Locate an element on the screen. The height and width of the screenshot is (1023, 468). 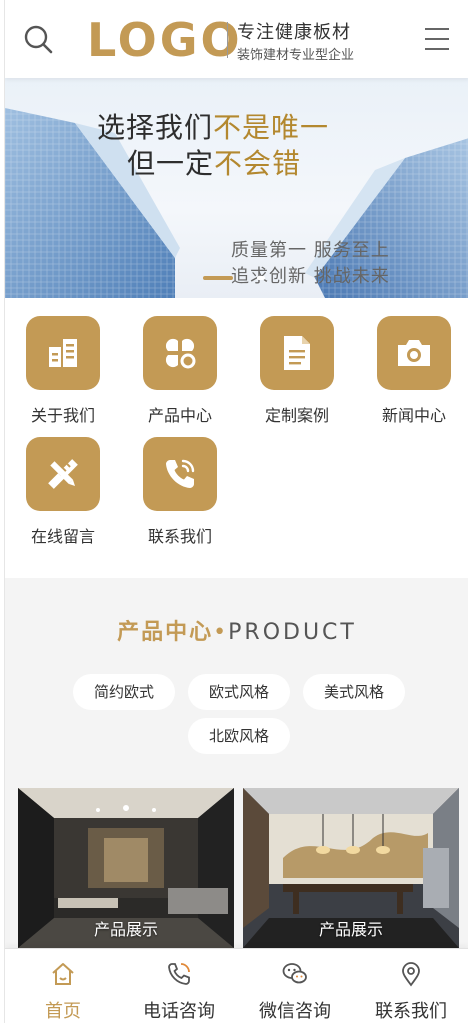
clover-icon is located at coordinates (180, 353).